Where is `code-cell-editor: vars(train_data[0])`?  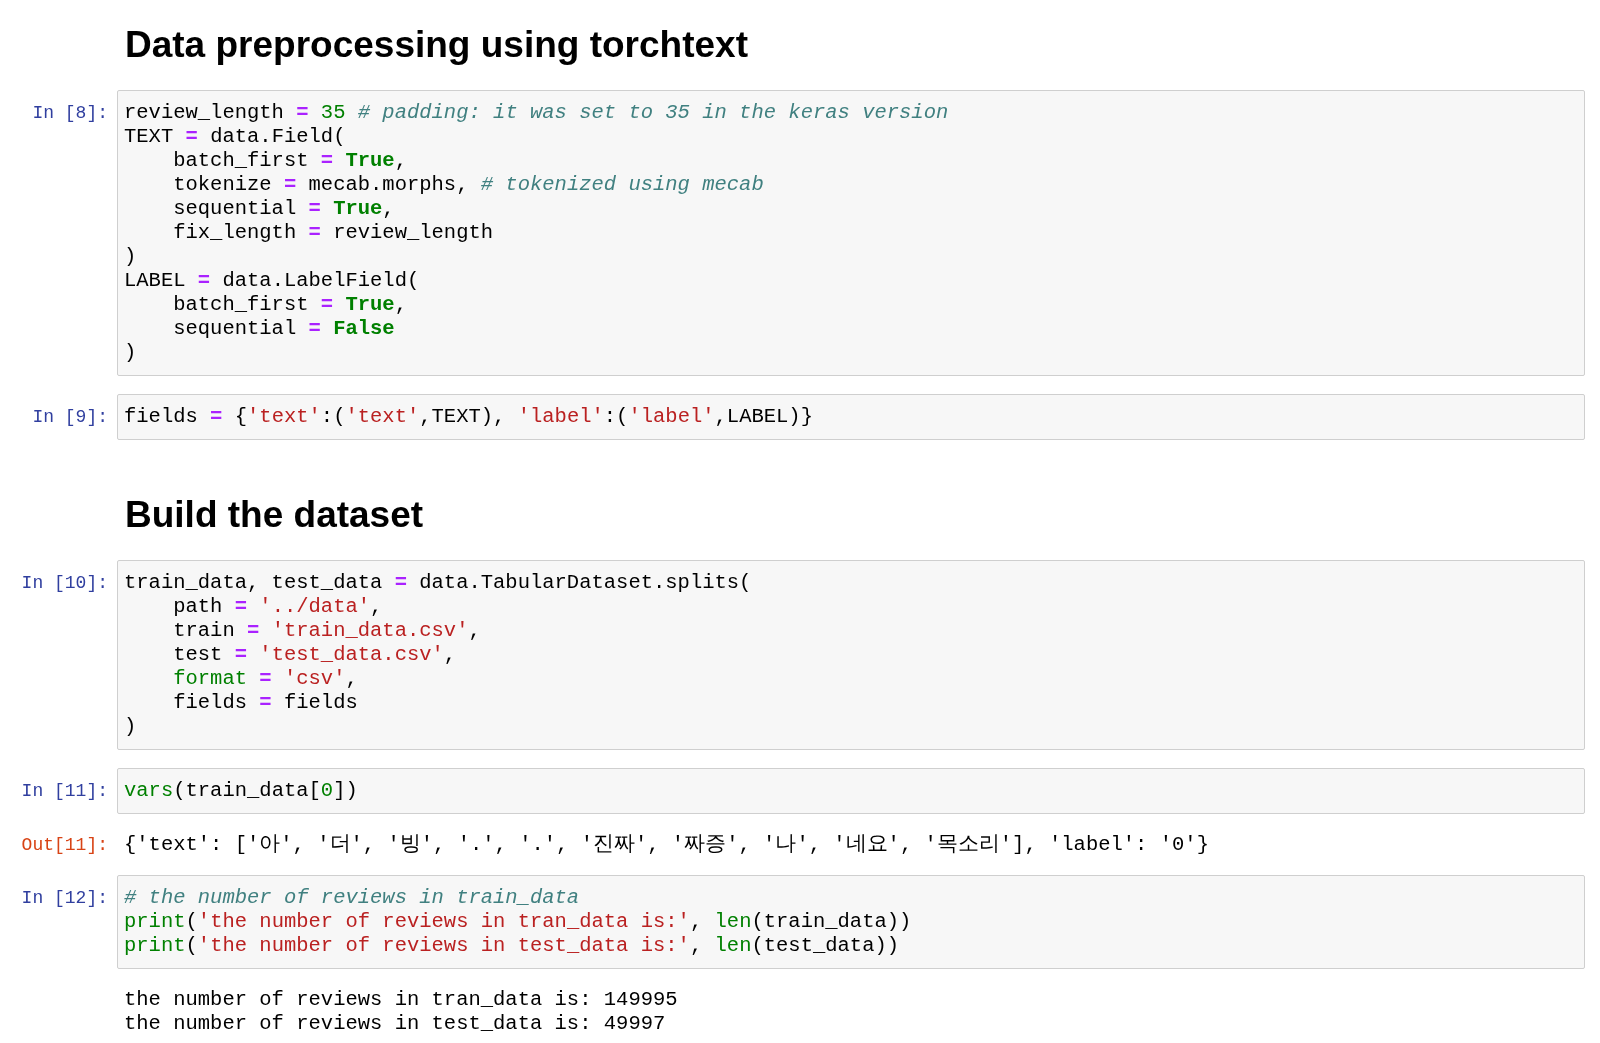
code-cell-editor: vars(train_data[0]) is located at coordinates (851, 791).